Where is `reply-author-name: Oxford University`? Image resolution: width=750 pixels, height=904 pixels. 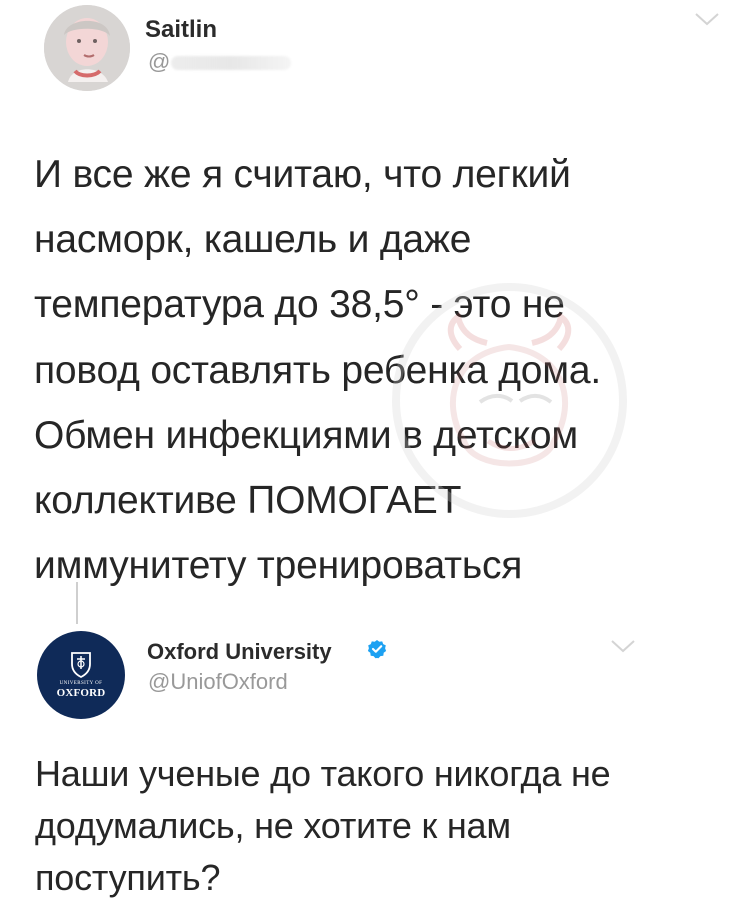 reply-author-name: Oxford University is located at coordinates (239, 652).